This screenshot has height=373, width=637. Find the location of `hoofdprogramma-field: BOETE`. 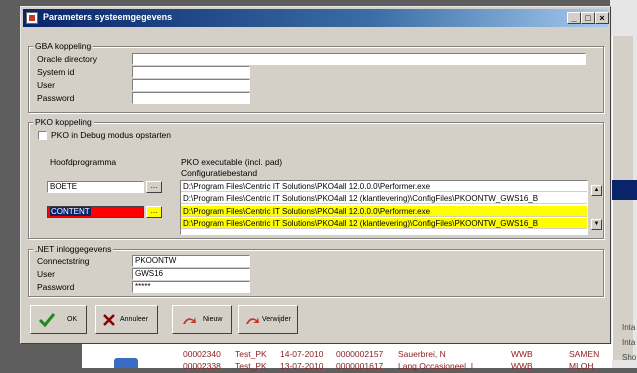

hoofdprogramma-field: BOETE is located at coordinates (95, 187).